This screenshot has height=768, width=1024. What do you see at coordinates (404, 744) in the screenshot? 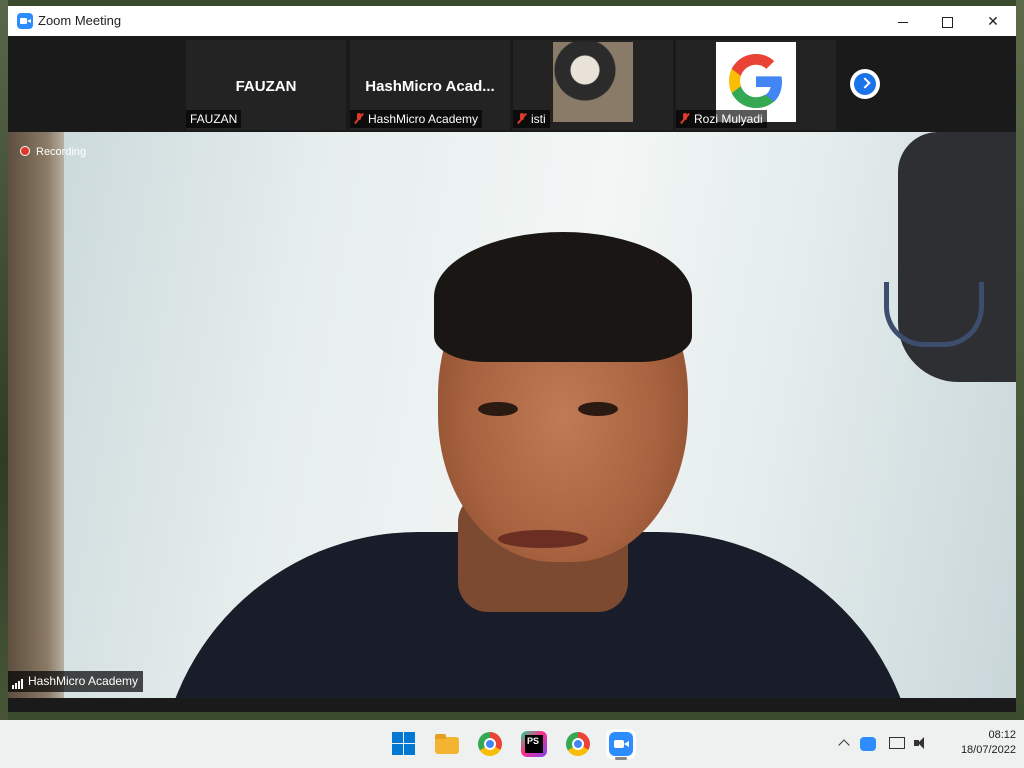
I see `windows-start-button` at bounding box center [404, 744].